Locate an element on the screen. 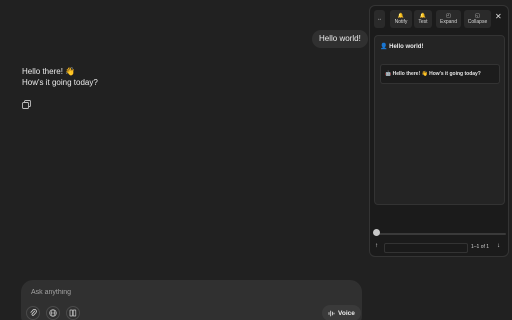  reply-preview: 🤖 Hello there! 👋 How's it going today? is located at coordinates (440, 74).